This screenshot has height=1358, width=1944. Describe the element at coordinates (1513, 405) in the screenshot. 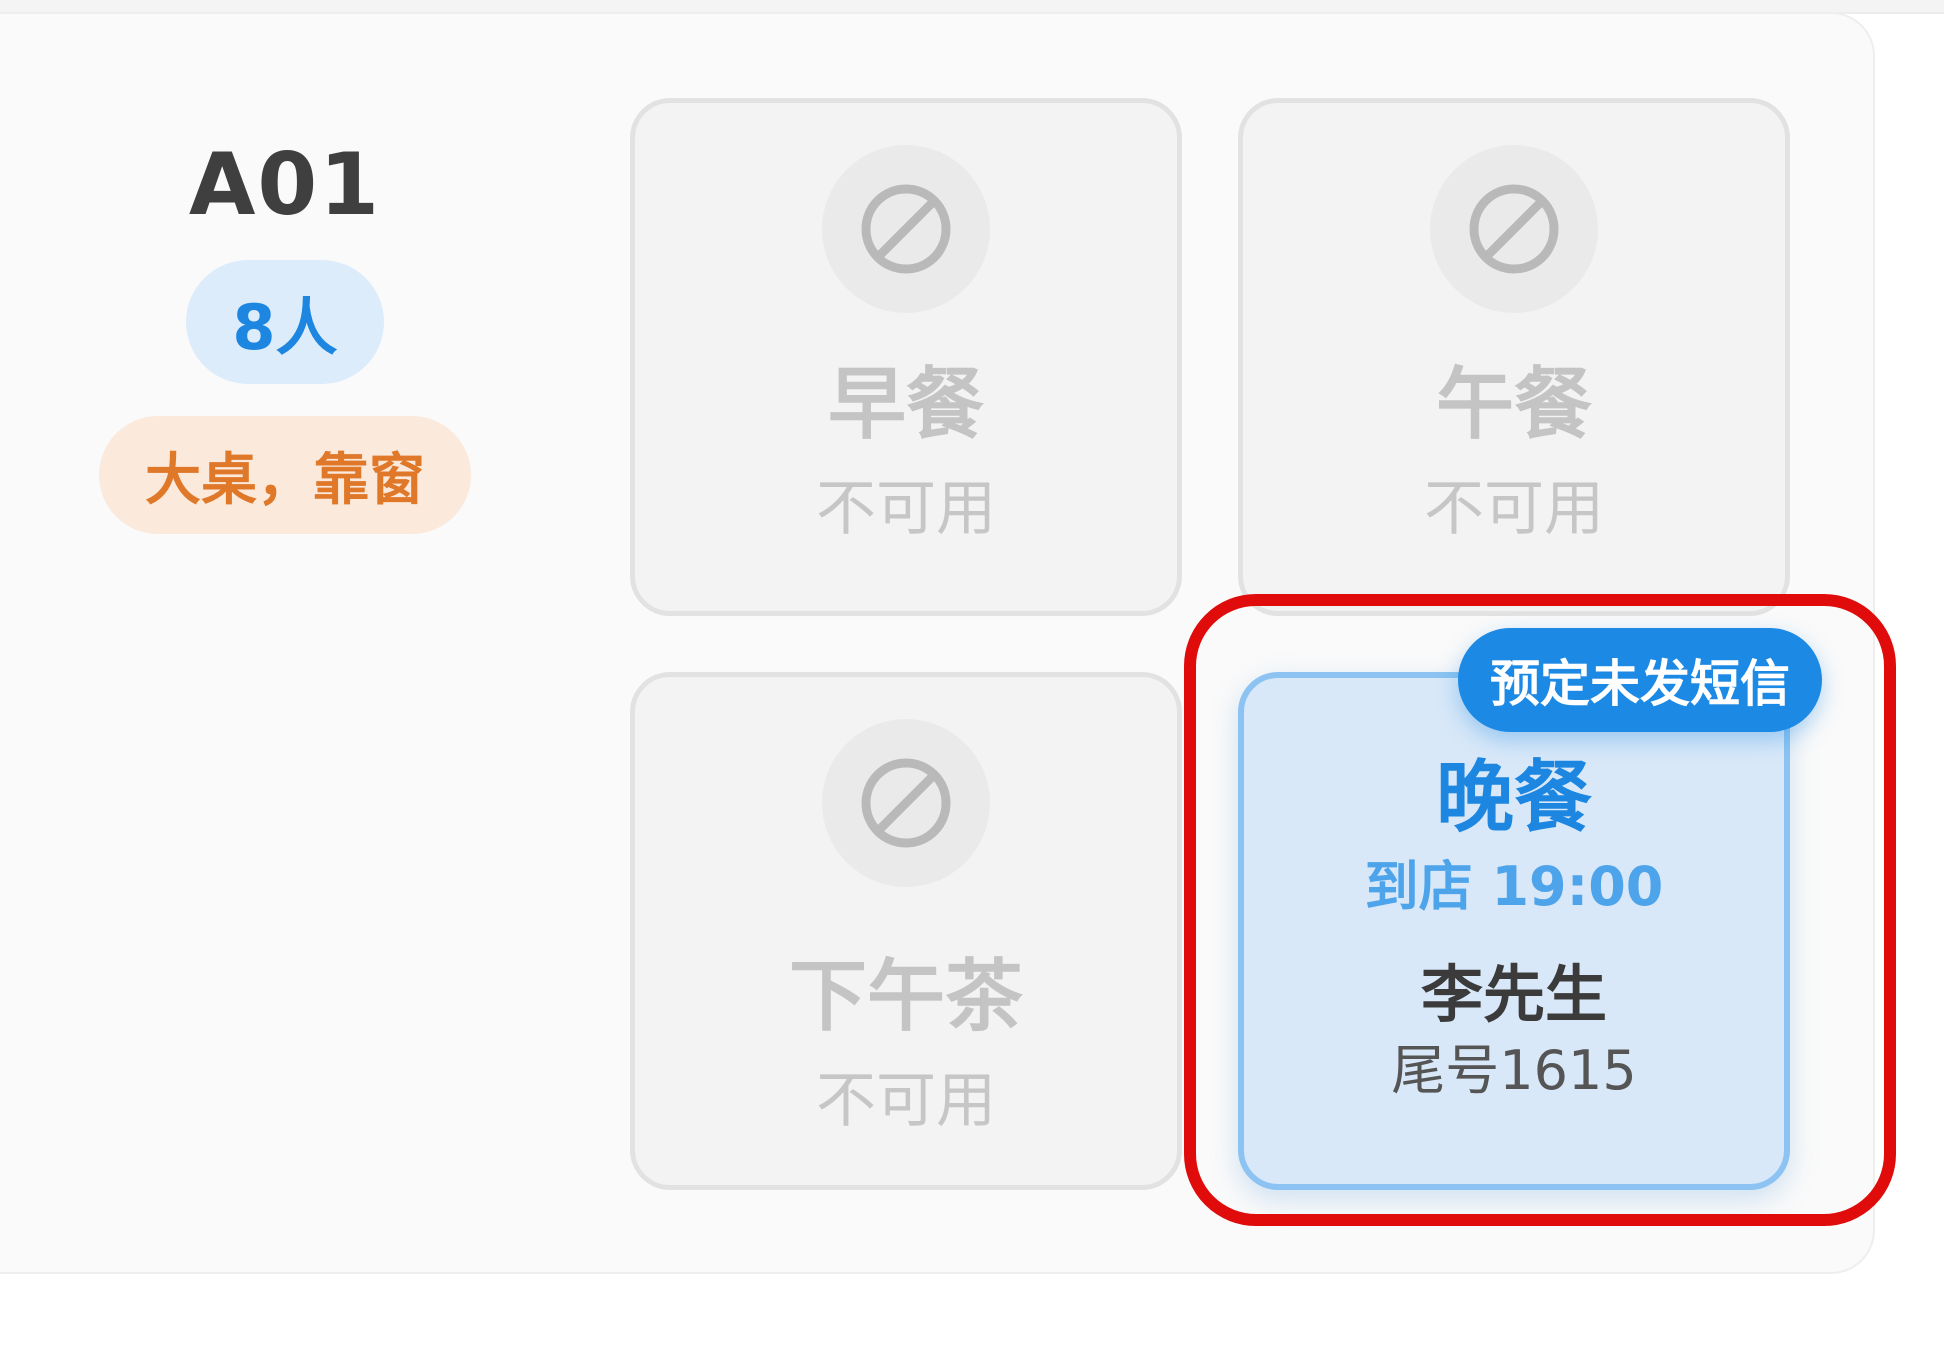

I see `slot-name: 午餐` at that location.